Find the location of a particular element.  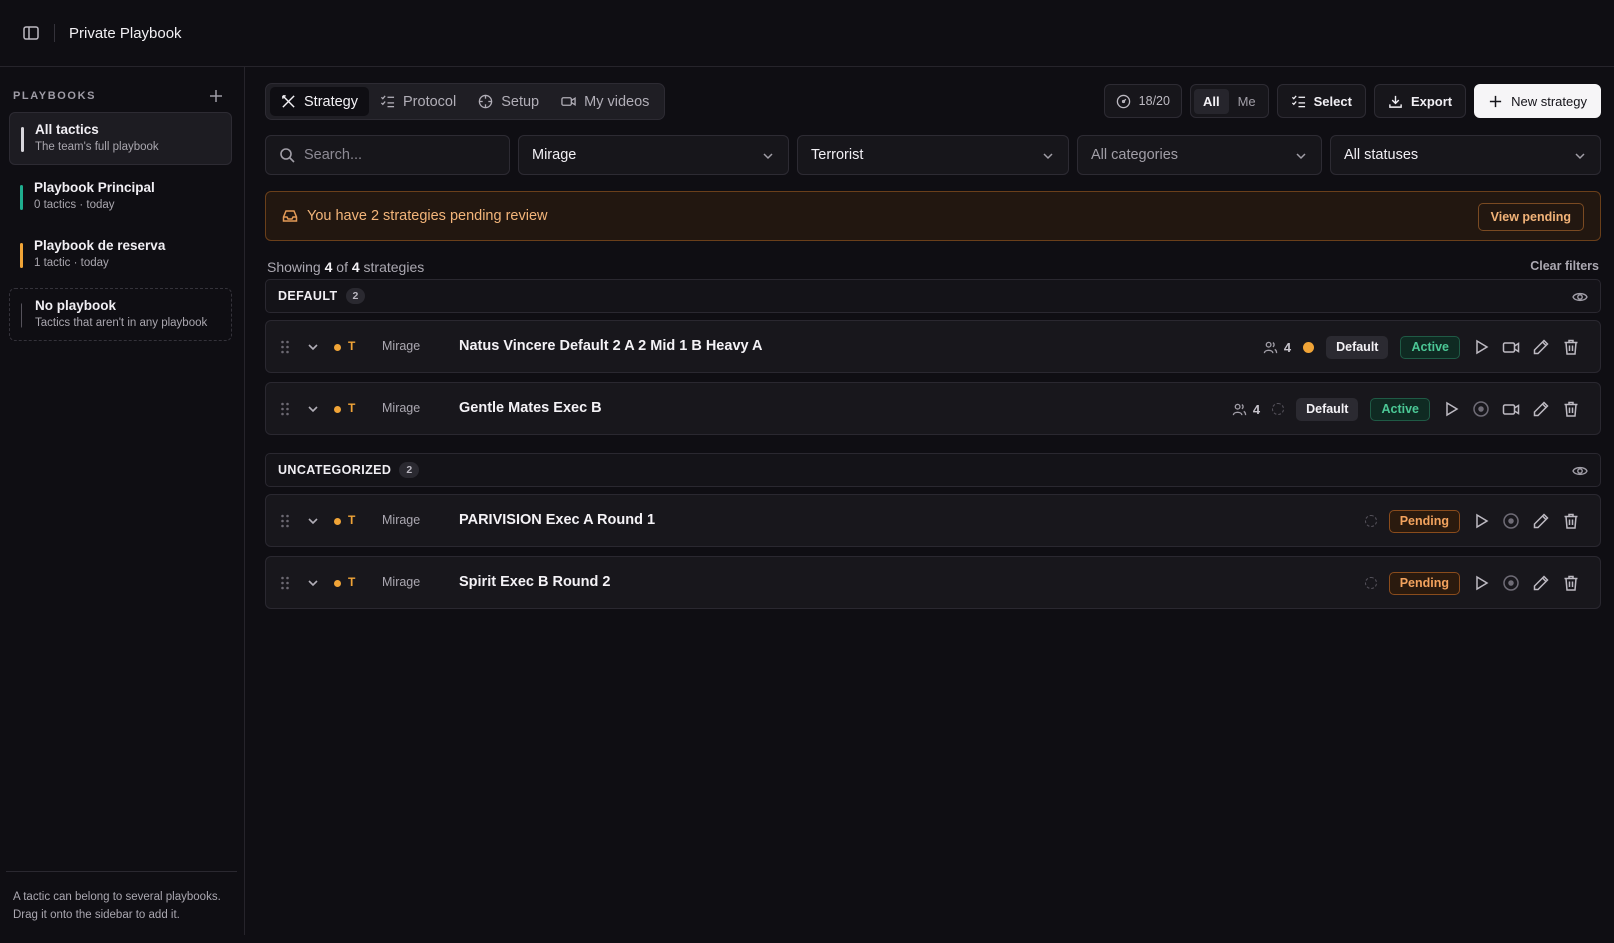

add-playbook-icon is located at coordinates (216, 96).